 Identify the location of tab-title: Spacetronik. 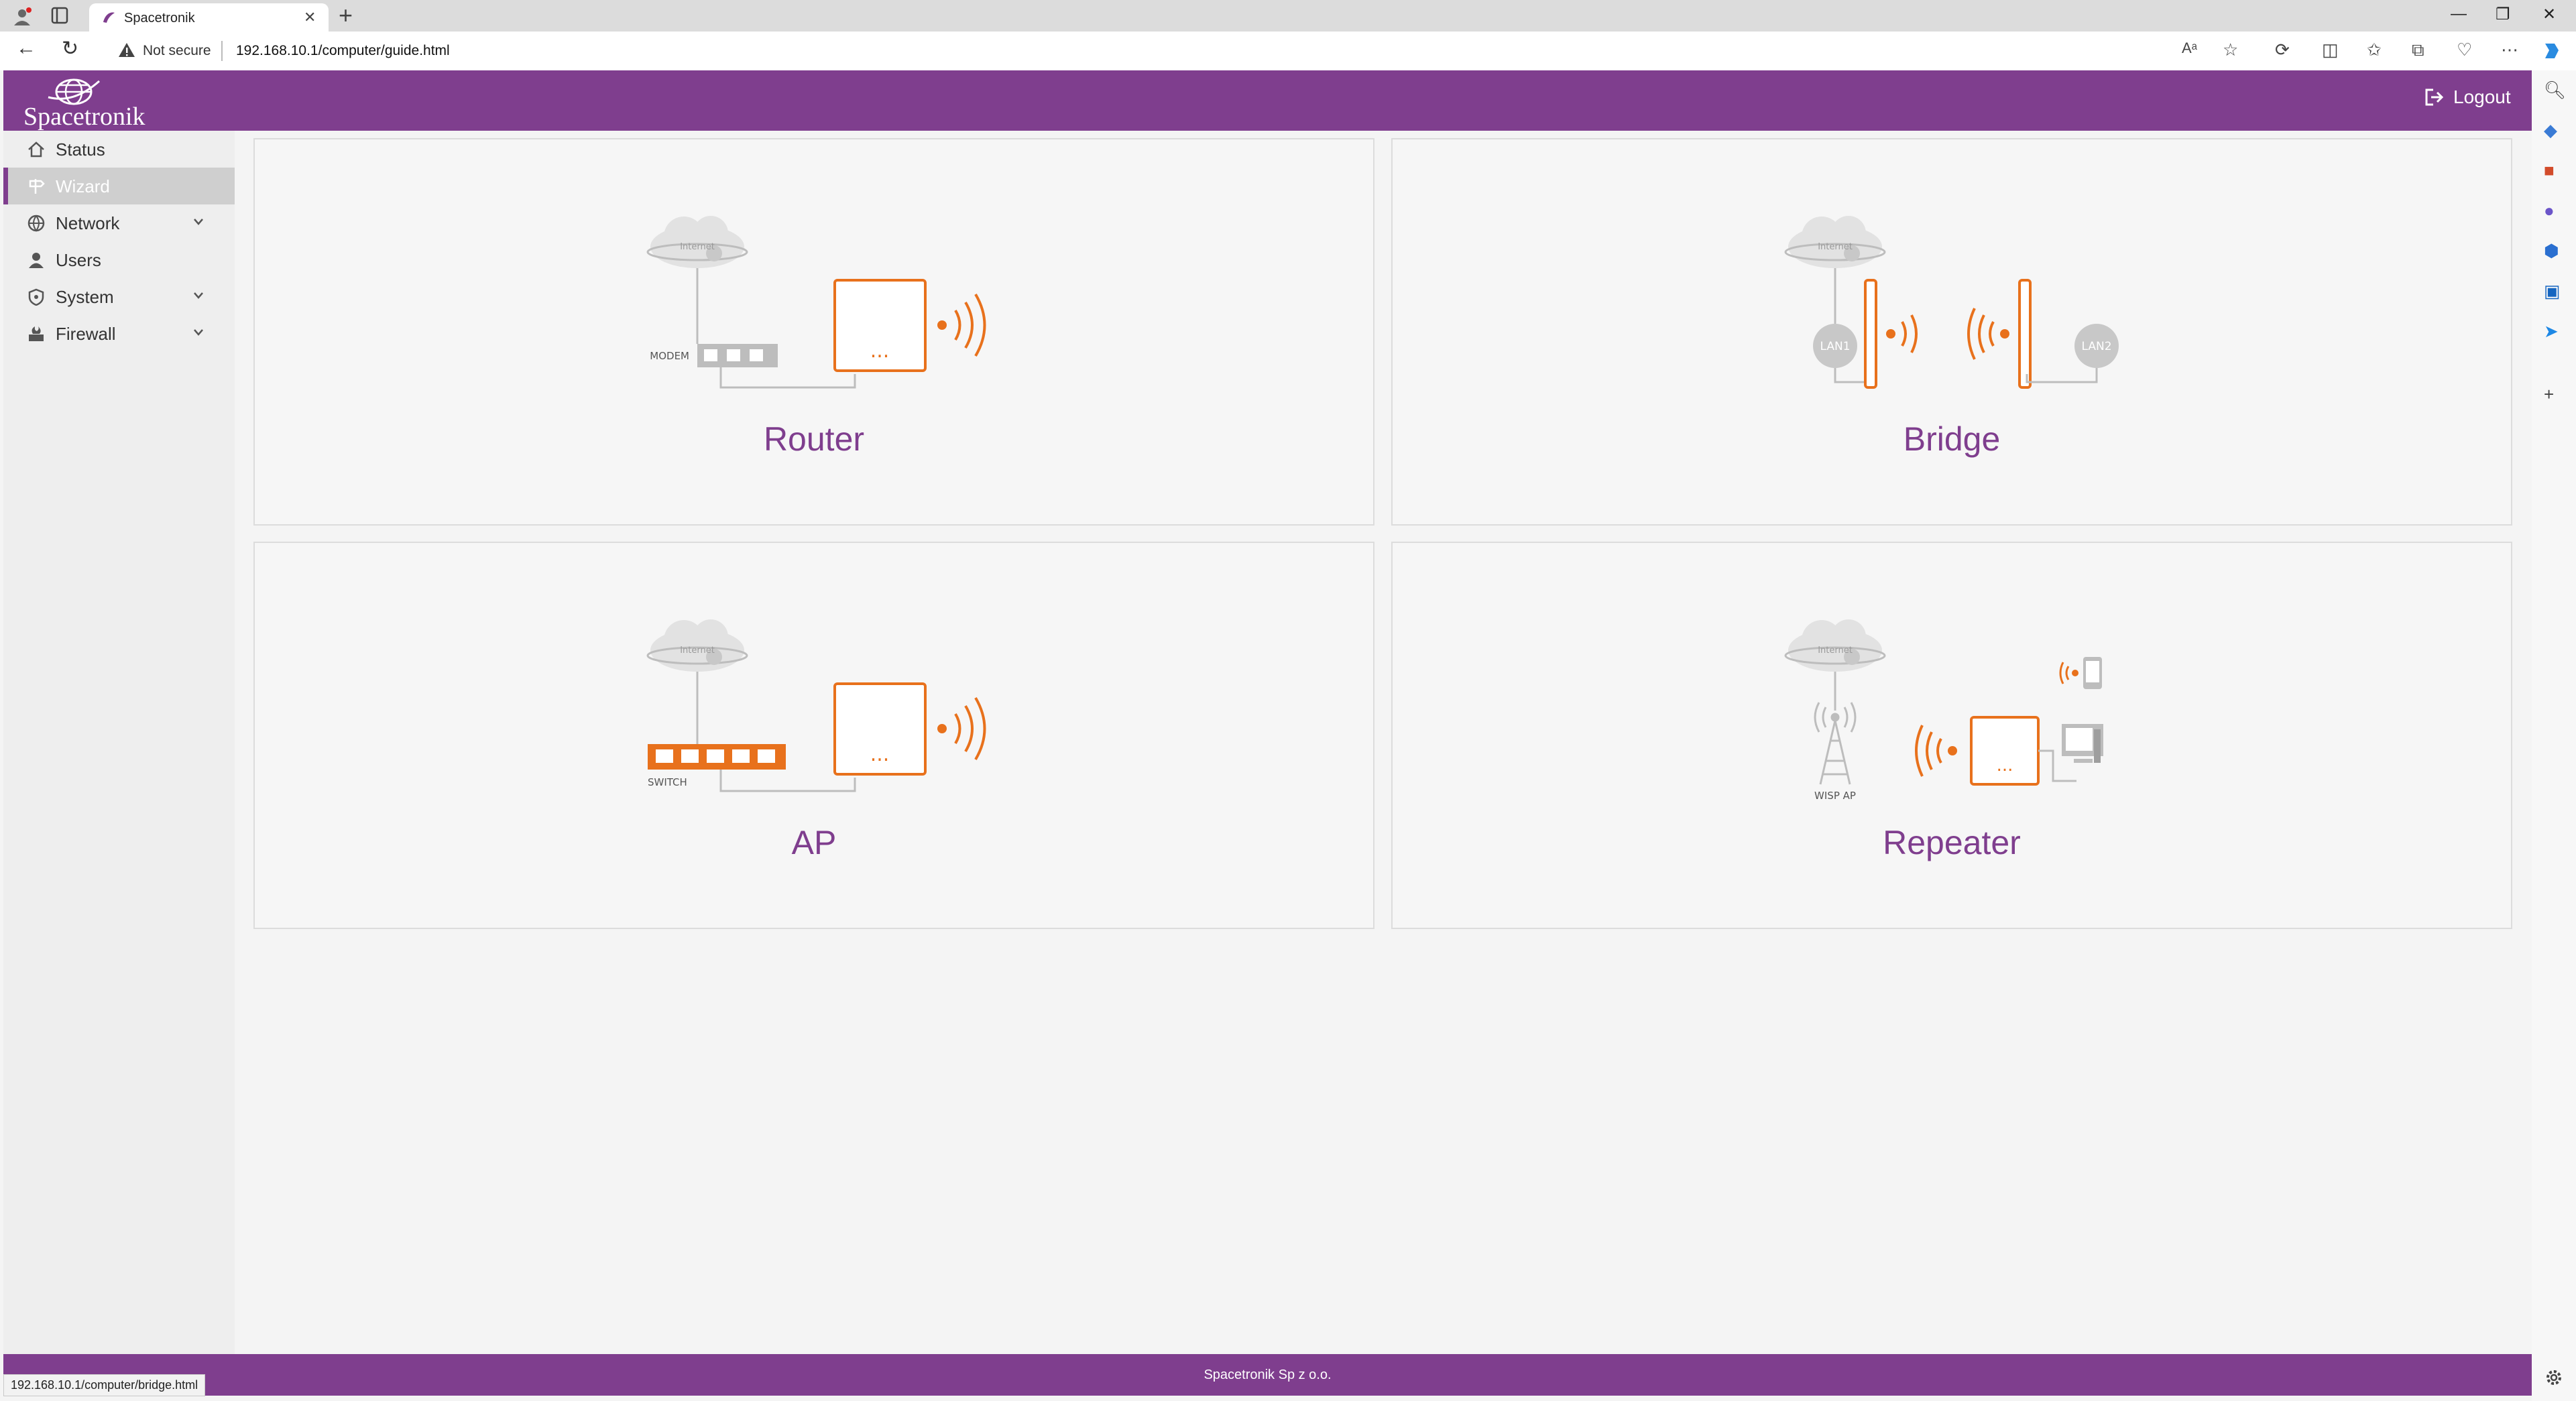
(159, 18).